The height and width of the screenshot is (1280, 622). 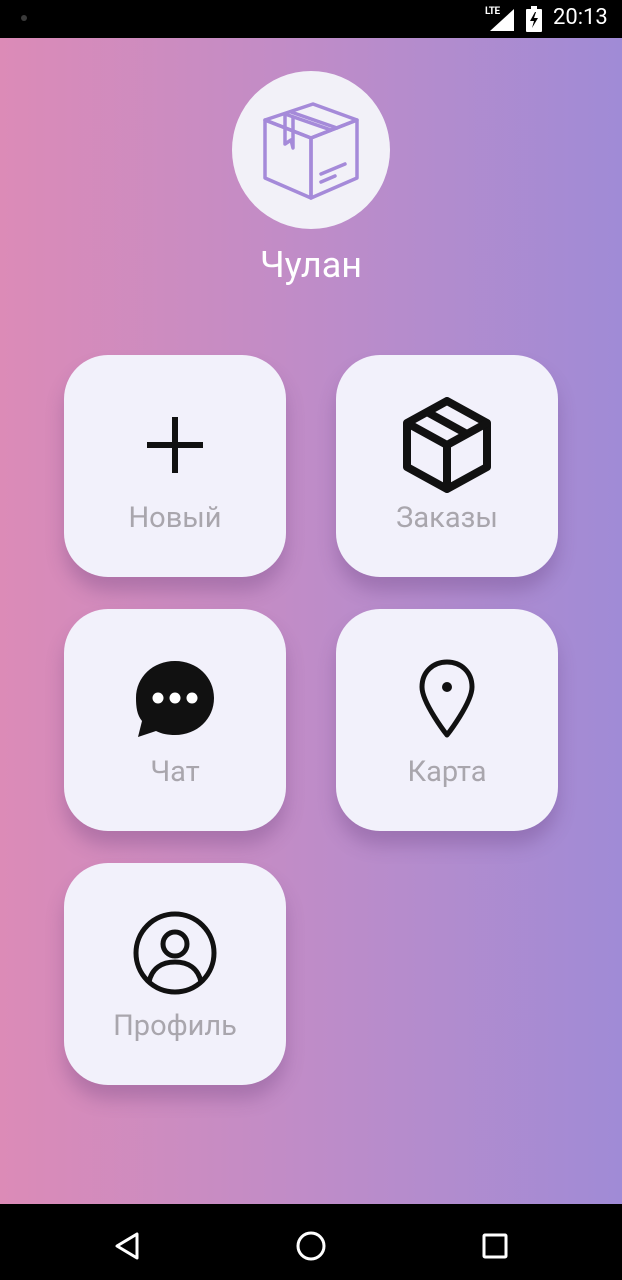 I want to click on user-circle-icon, so click(x=175, y=953).